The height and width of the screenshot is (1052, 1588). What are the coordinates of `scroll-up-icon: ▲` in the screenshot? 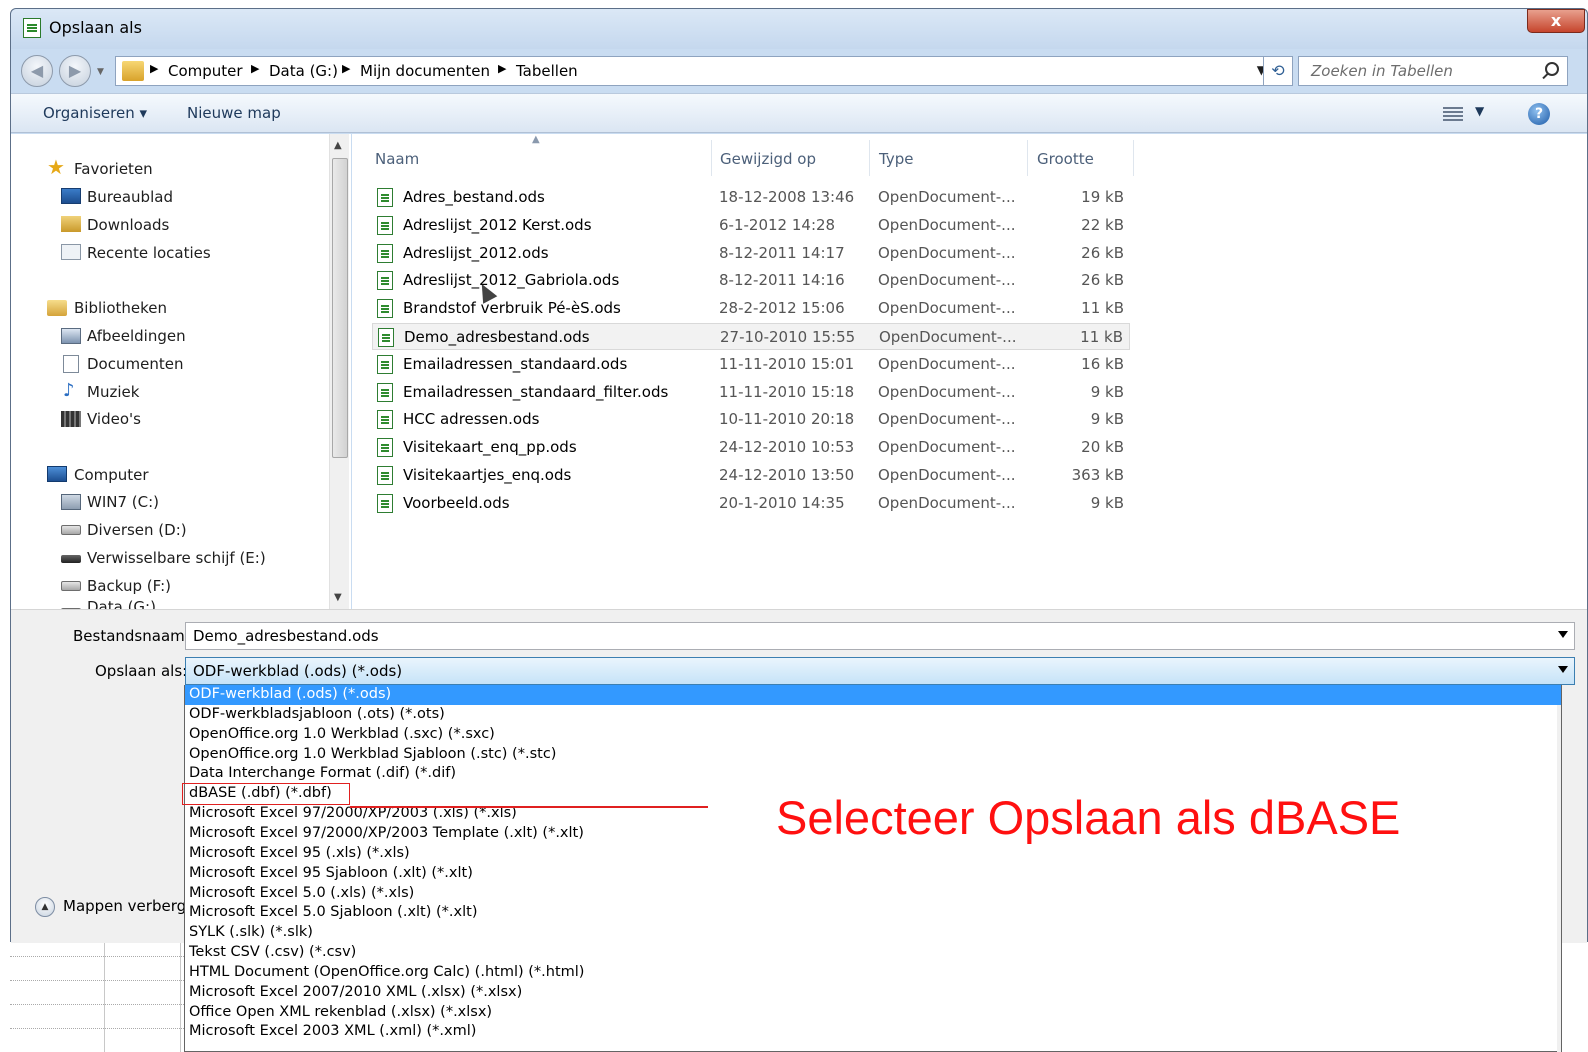 It's located at (338, 145).